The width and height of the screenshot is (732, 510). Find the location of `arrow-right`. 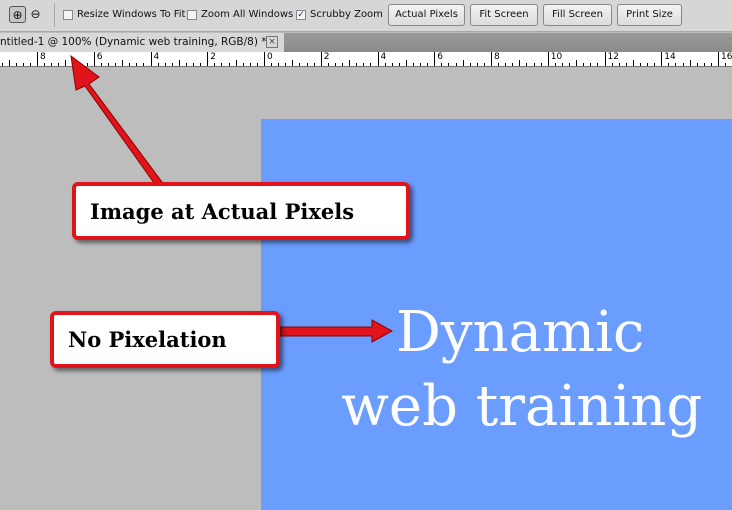

arrow-right is located at coordinates (336, 331).